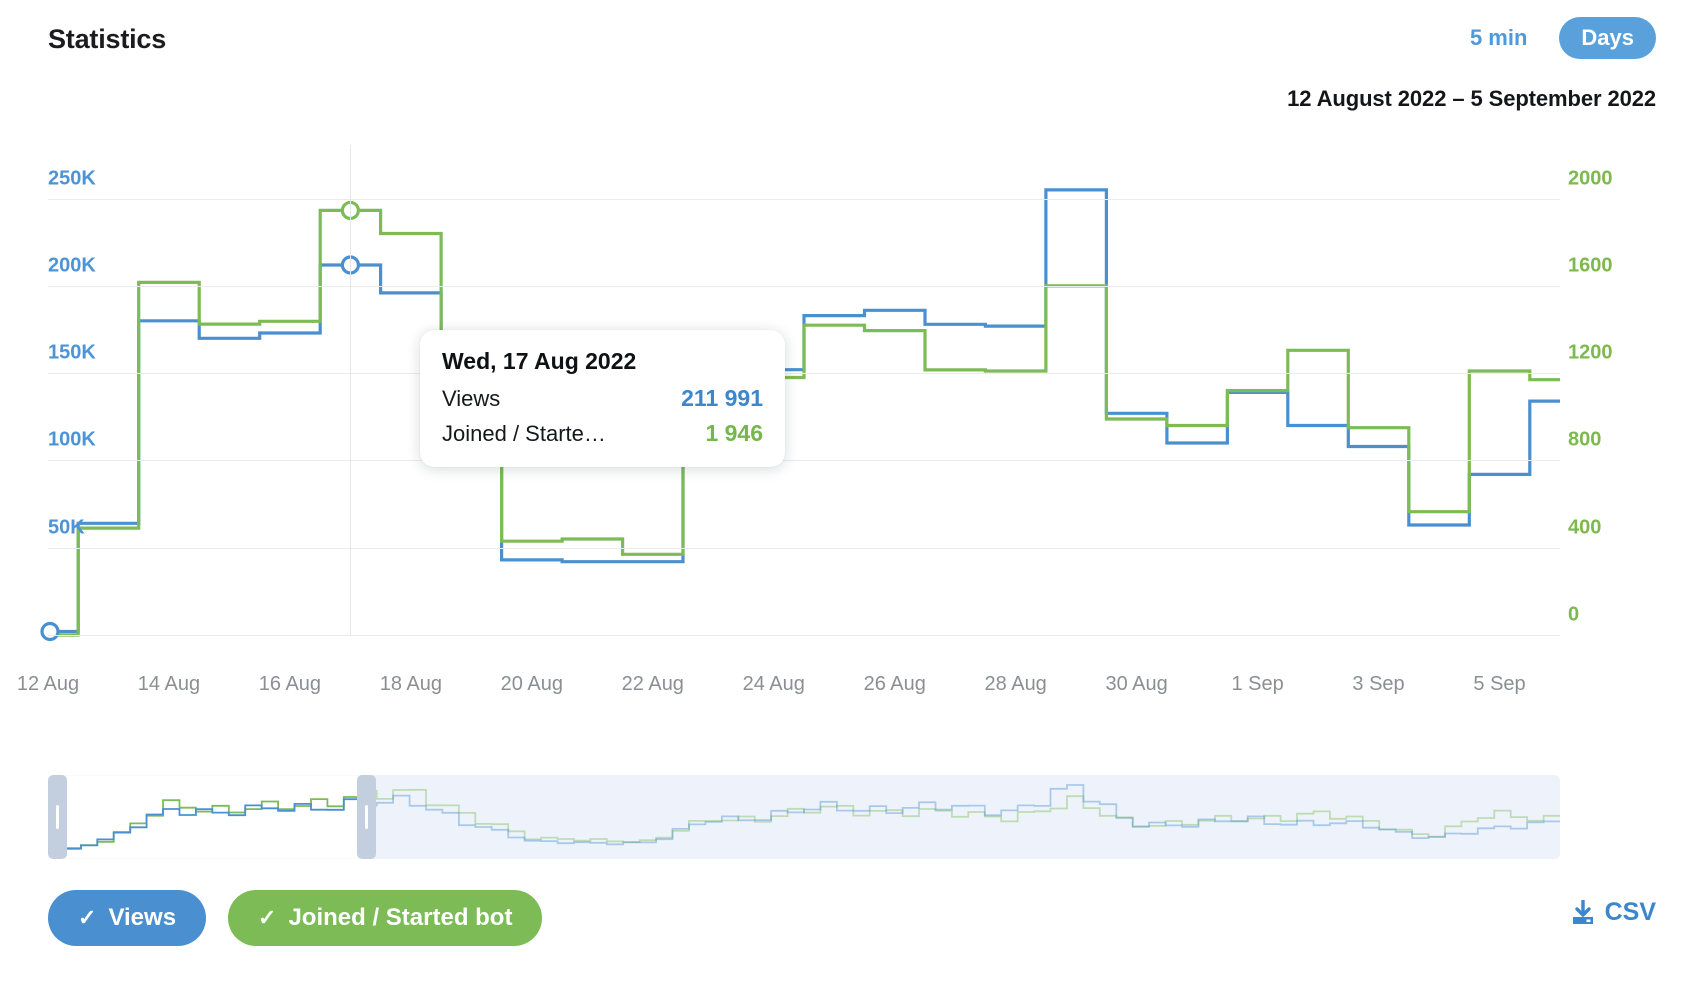 This screenshot has height=996, width=1704. What do you see at coordinates (539, 361) in the screenshot?
I see `tooltip-date: Wed, 17 Aug 2022` at bounding box center [539, 361].